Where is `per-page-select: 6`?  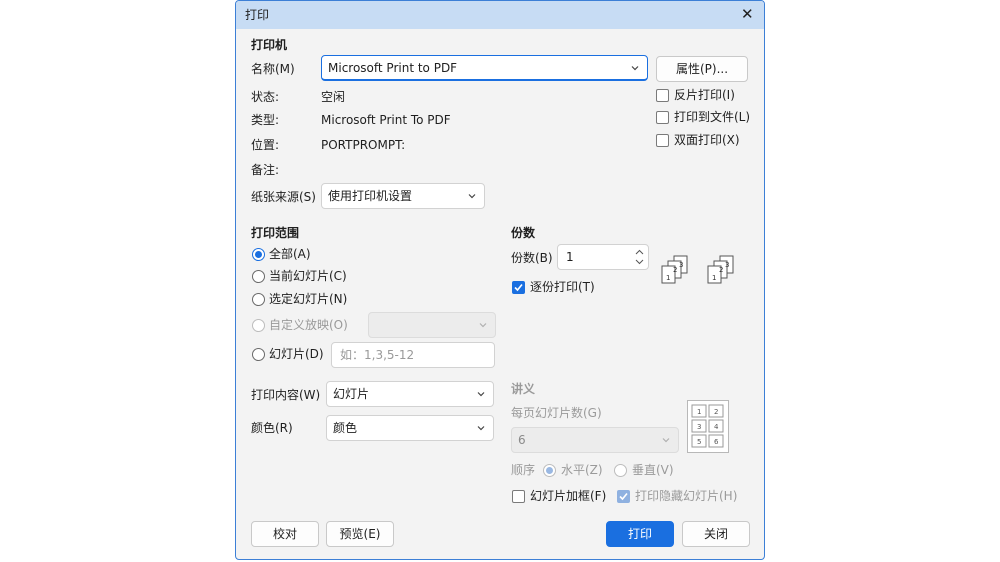 per-page-select: 6 is located at coordinates (595, 440).